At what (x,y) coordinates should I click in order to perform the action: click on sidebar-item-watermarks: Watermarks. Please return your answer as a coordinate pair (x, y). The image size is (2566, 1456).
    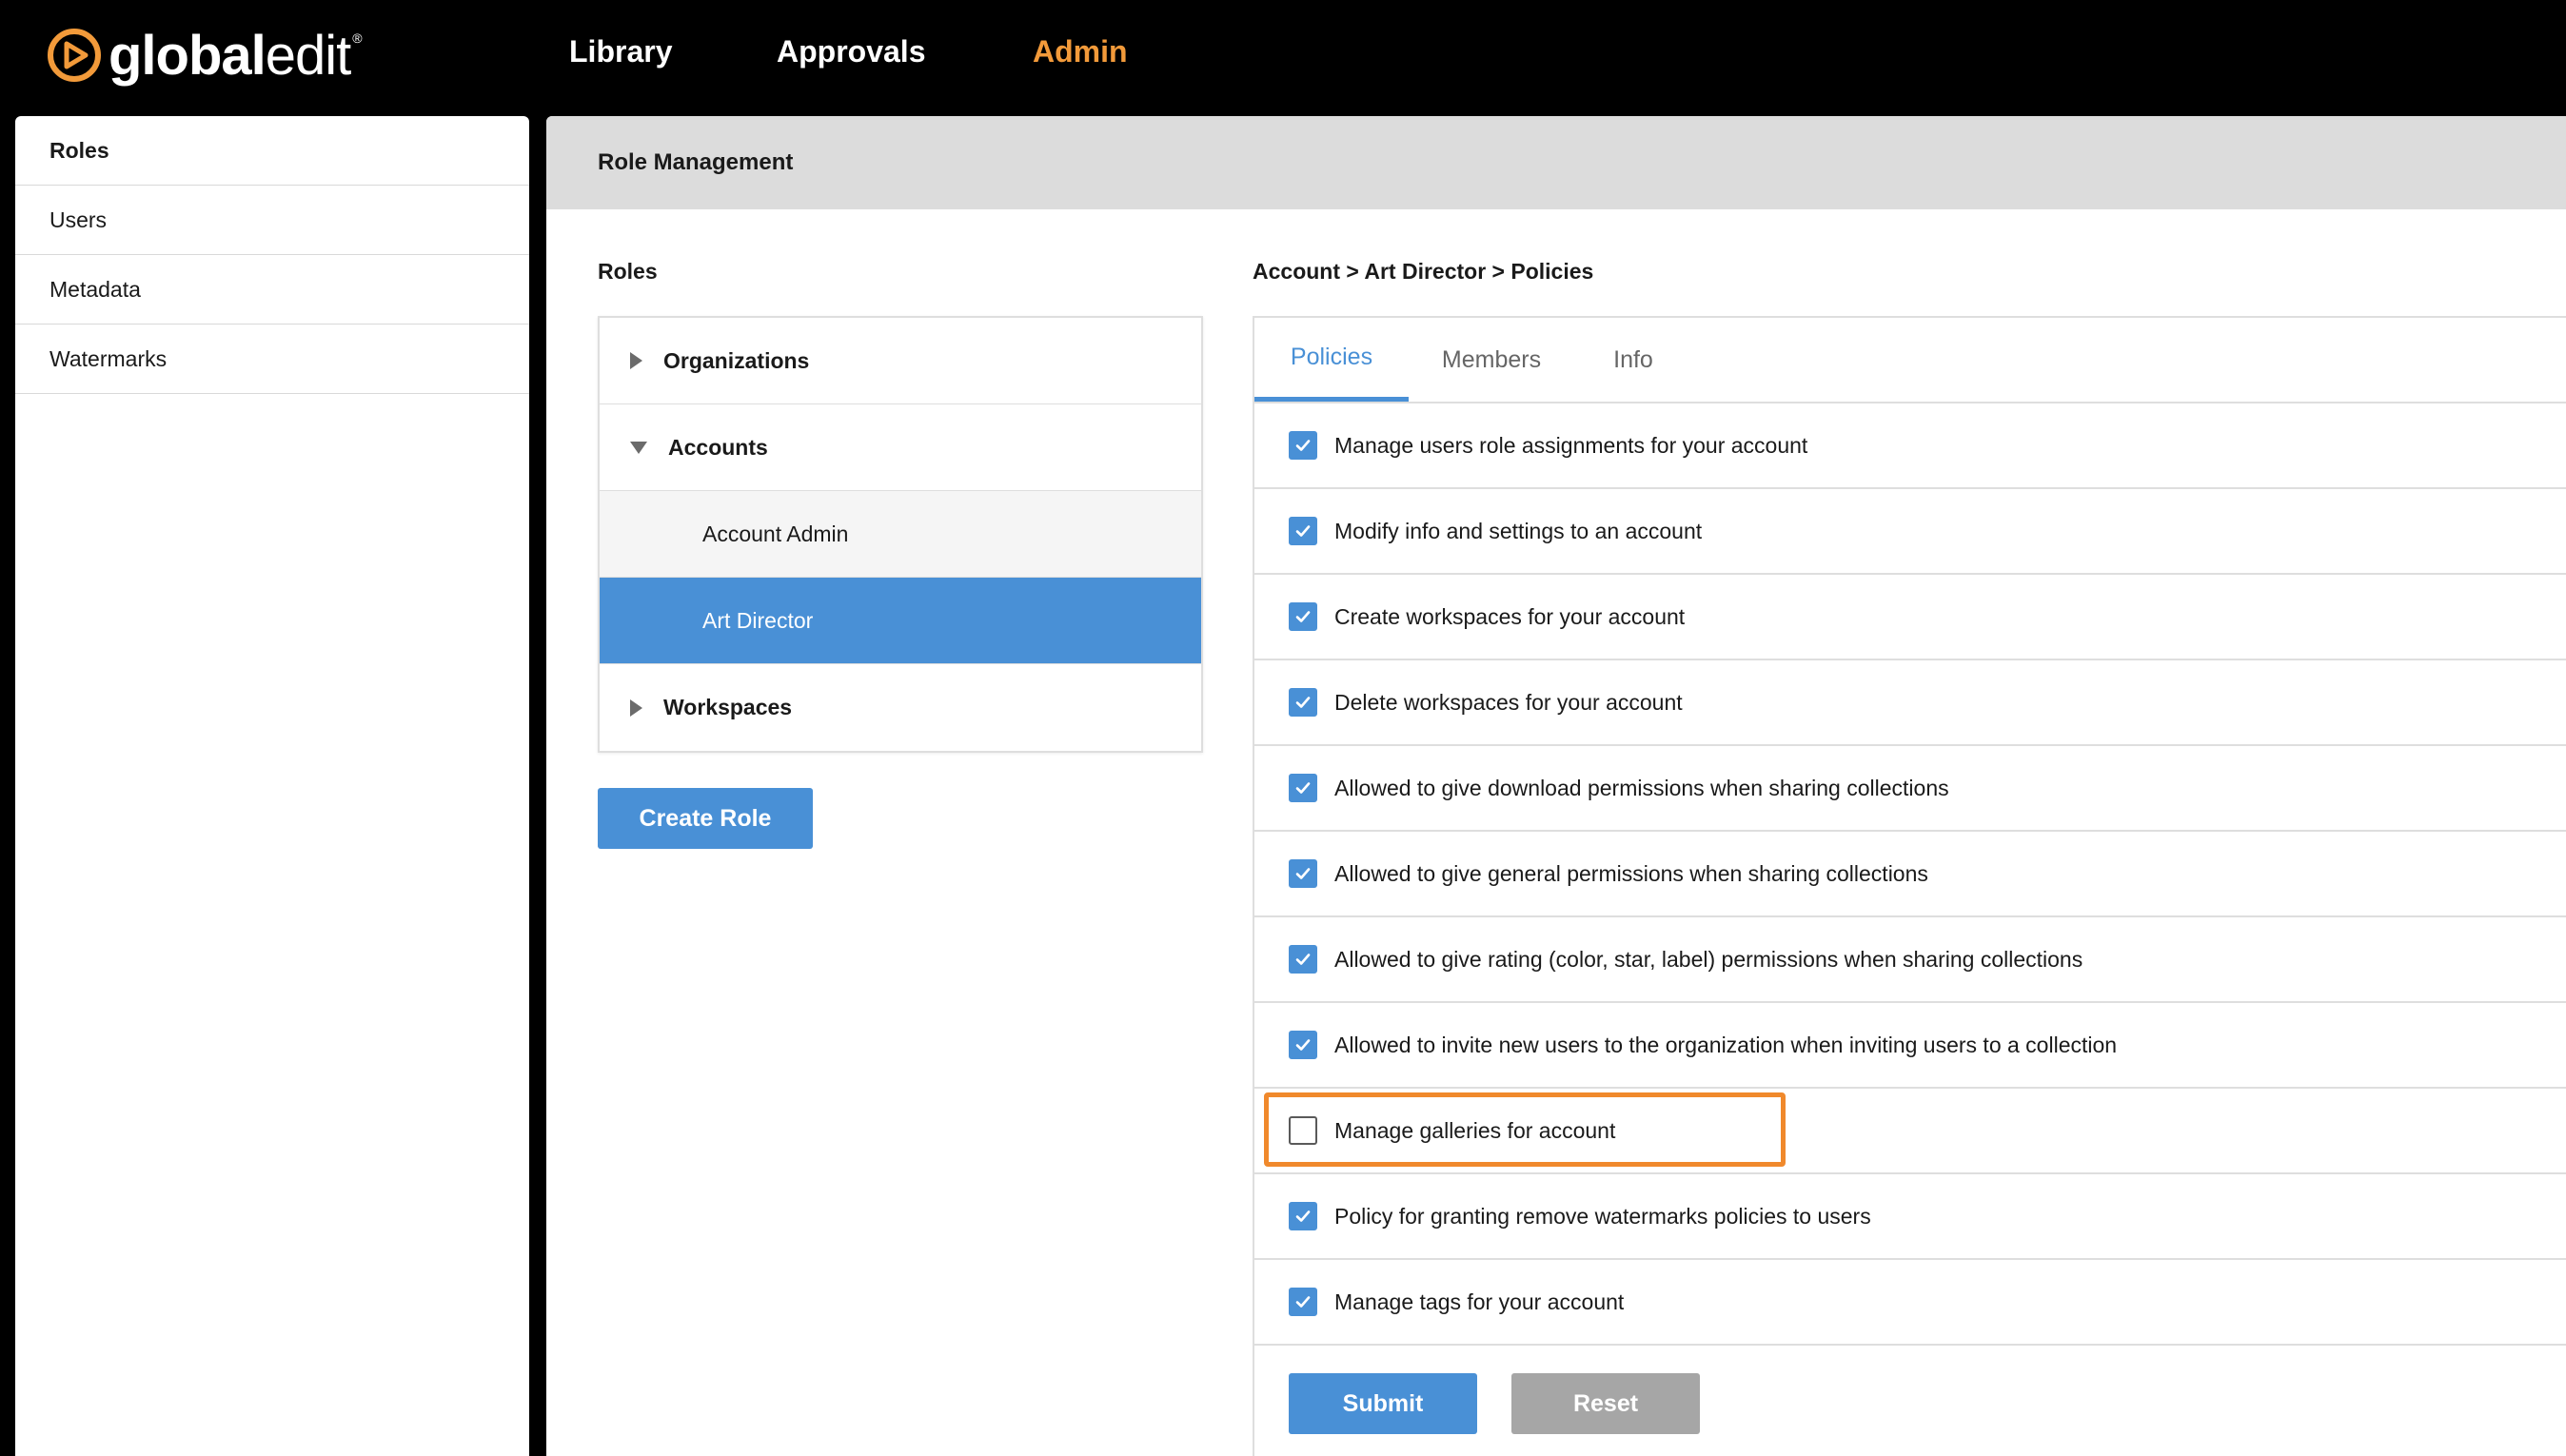
    Looking at the image, I should click on (272, 359).